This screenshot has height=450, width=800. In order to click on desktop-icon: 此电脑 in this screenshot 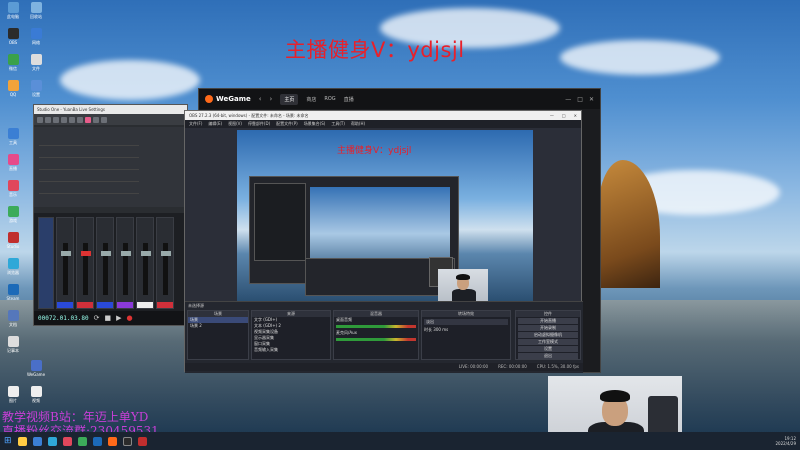, I will do `click(13, 15)`.